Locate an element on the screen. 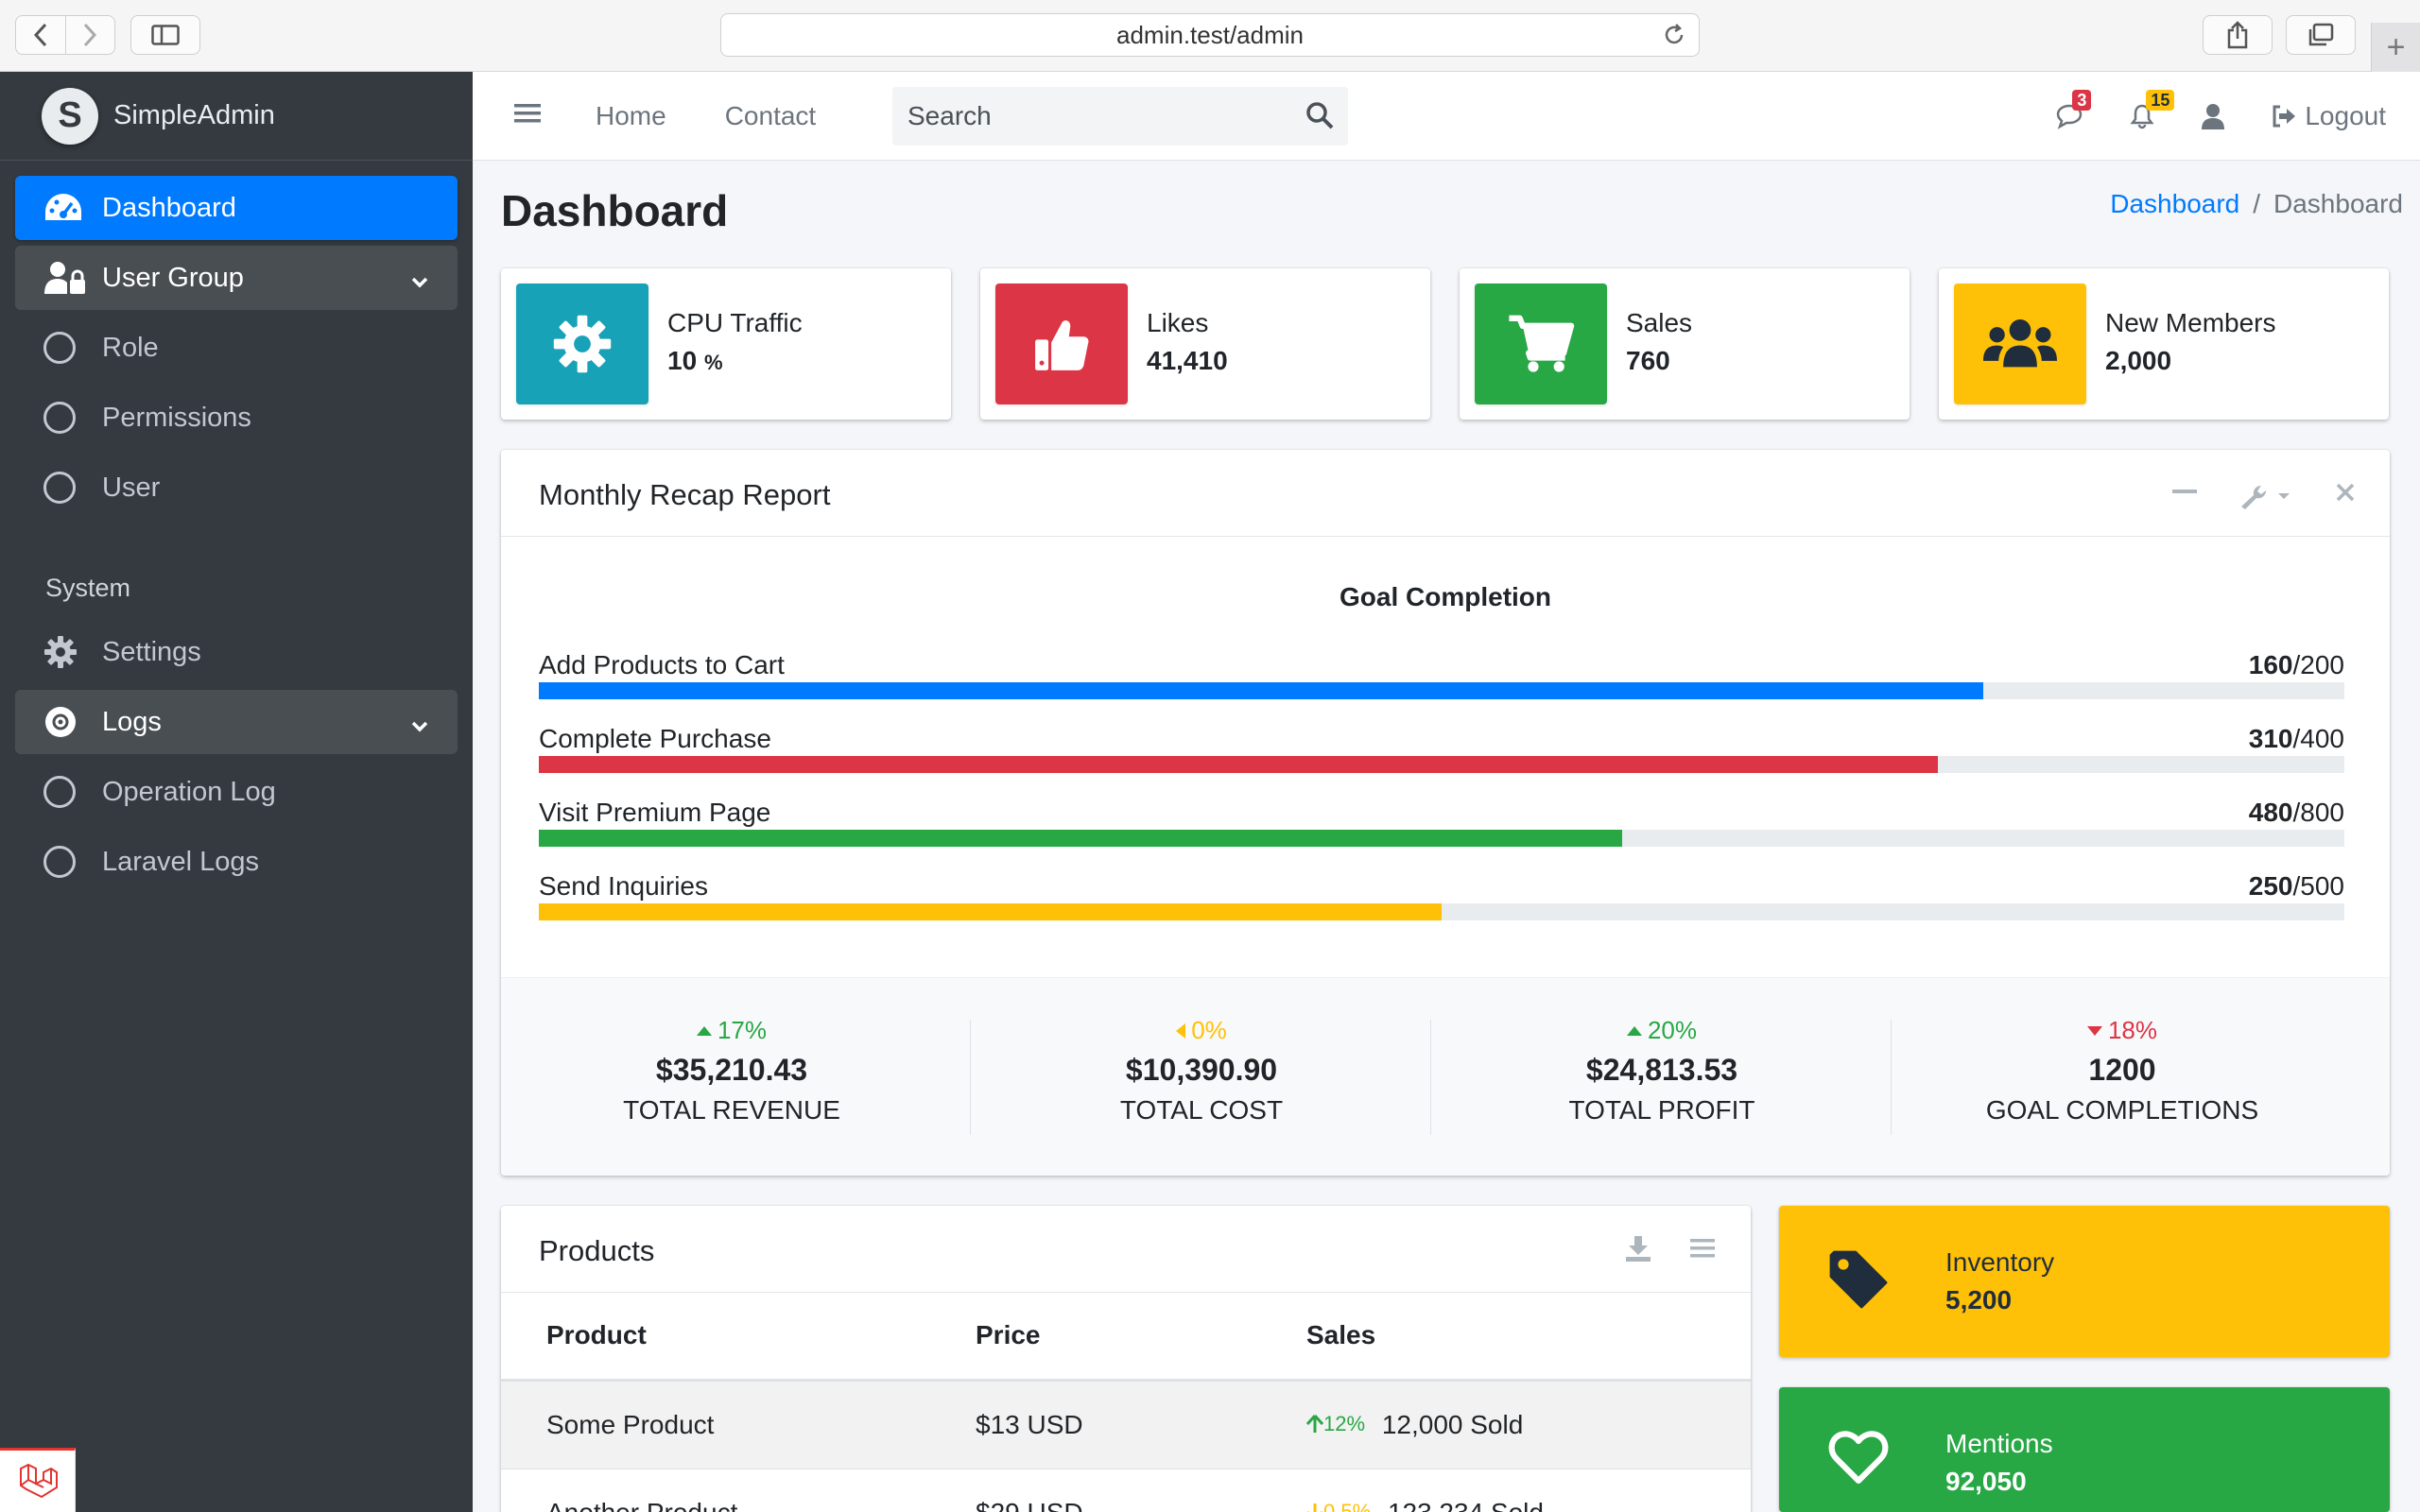 This screenshot has width=2420, height=1512. sales-change: 12% is located at coordinates (1335, 1424).